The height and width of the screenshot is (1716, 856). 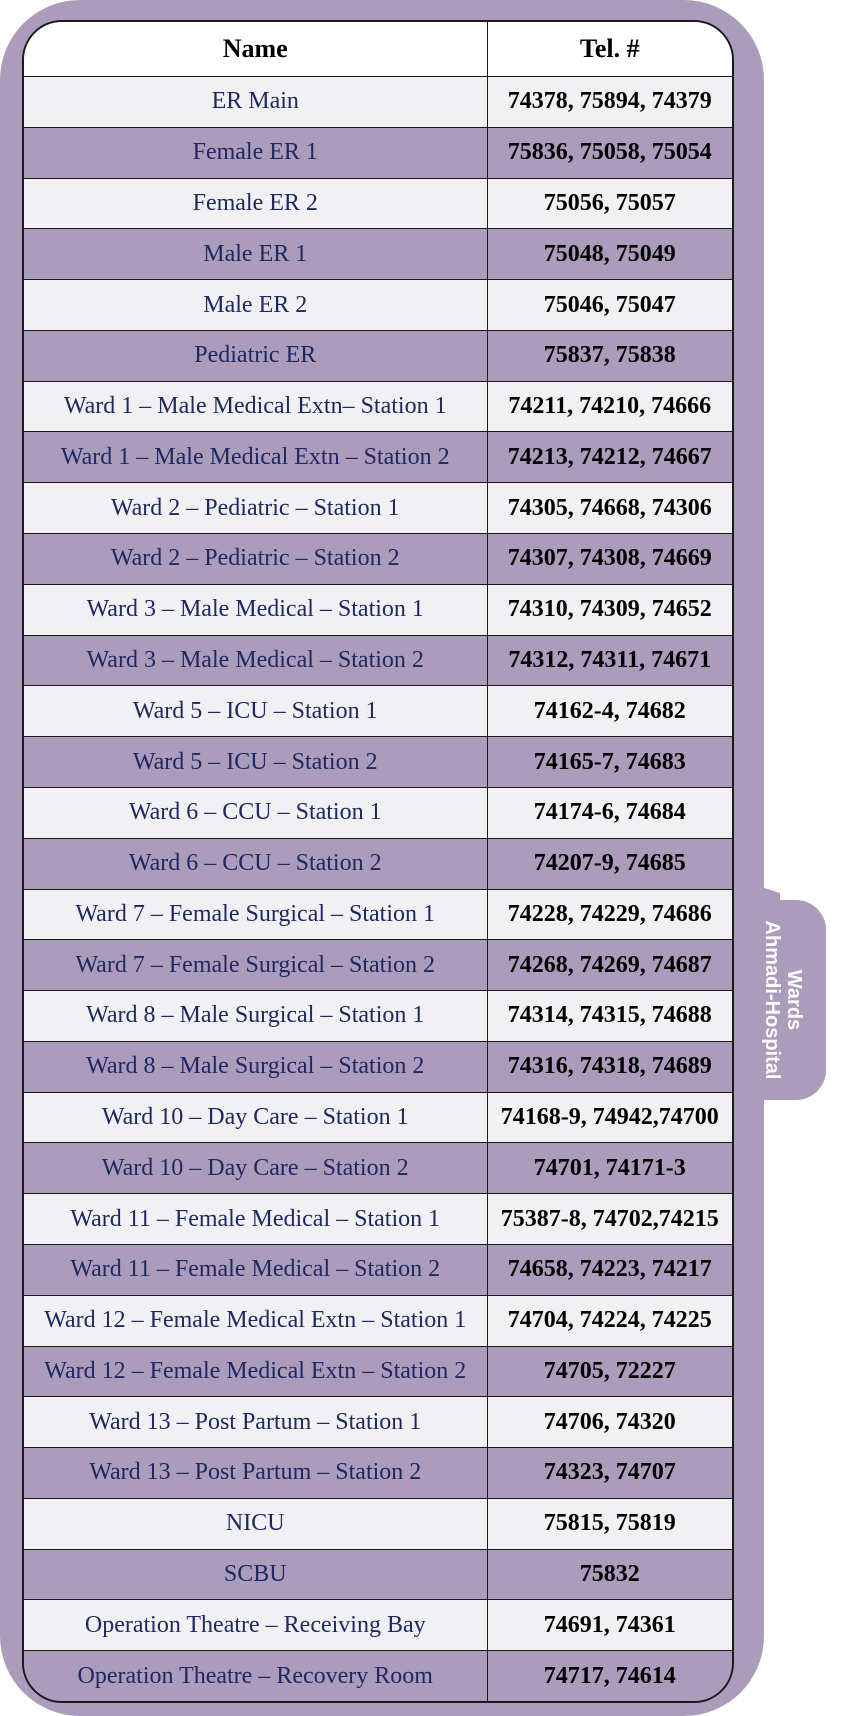 I want to click on phone-number-cell: 74228, 74229, 74686, so click(x=609, y=914).